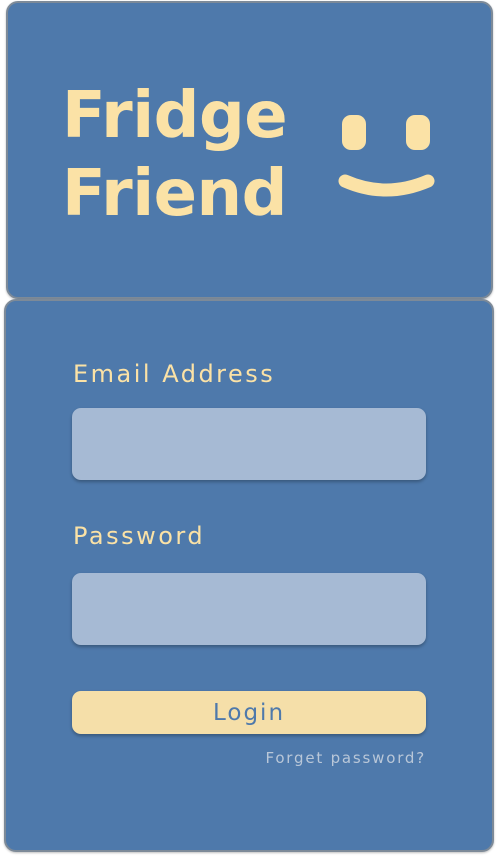 This screenshot has width=499, height=860. What do you see at coordinates (175, 116) in the screenshot?
I see `app-title-line-1: Fridge` at bounding box center [175, 116].